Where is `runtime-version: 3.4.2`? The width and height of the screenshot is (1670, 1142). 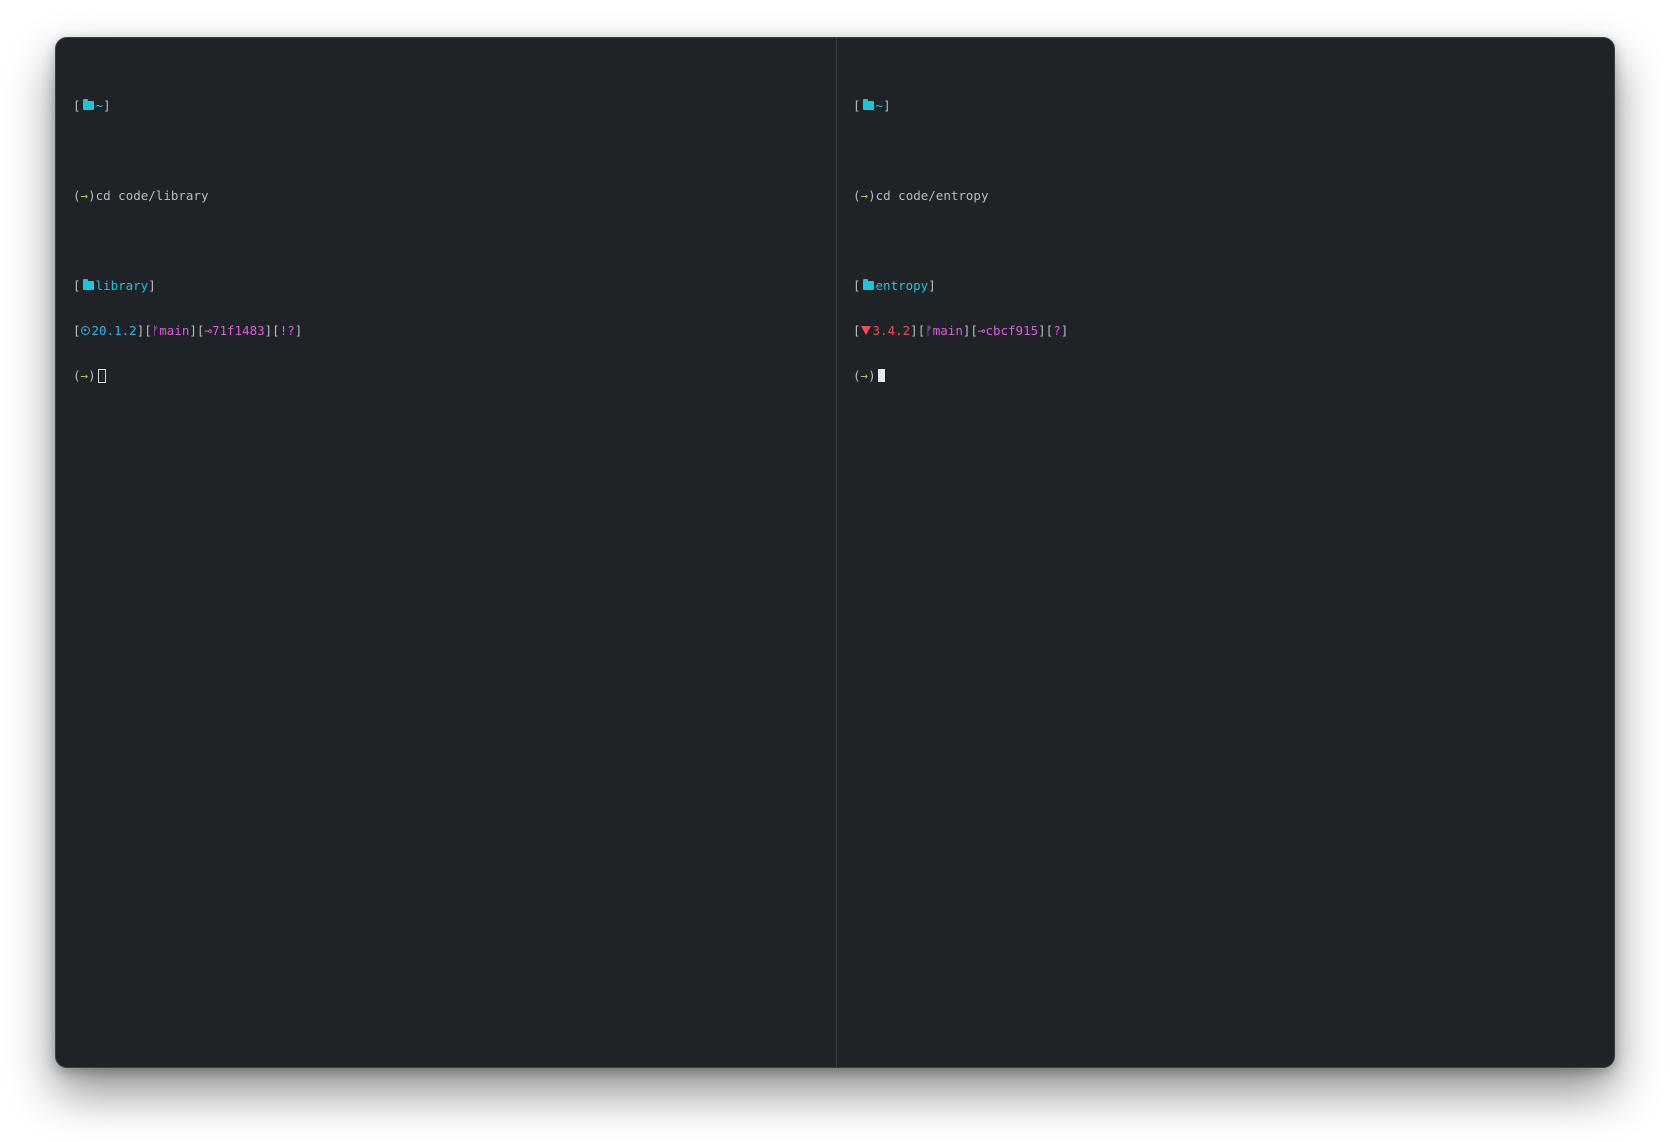 runtime-version: 3.4.2 is located at coordinates (891, 330).